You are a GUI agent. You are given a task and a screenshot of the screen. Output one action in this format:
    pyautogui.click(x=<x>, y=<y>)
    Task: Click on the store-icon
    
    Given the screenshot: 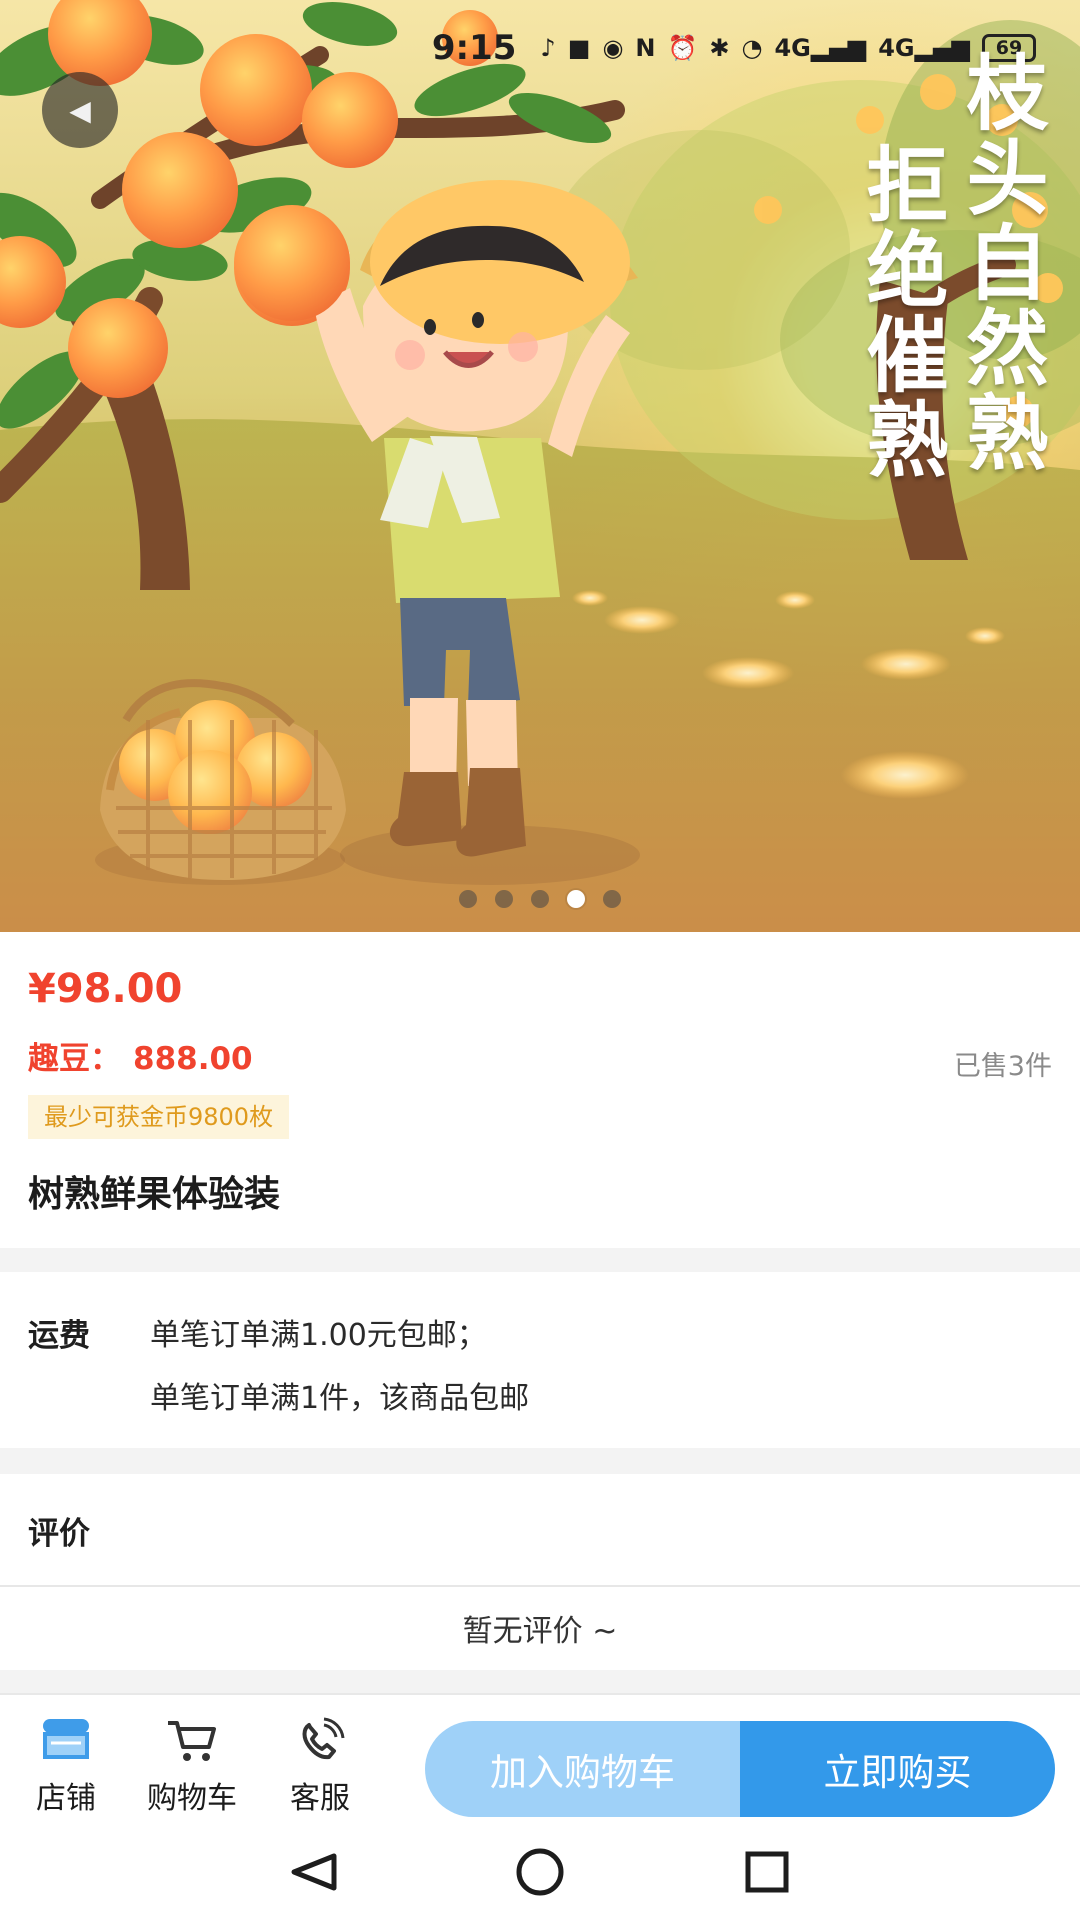 What is the action you would take?
    pyautogui.click(x=66, y=1739)
    